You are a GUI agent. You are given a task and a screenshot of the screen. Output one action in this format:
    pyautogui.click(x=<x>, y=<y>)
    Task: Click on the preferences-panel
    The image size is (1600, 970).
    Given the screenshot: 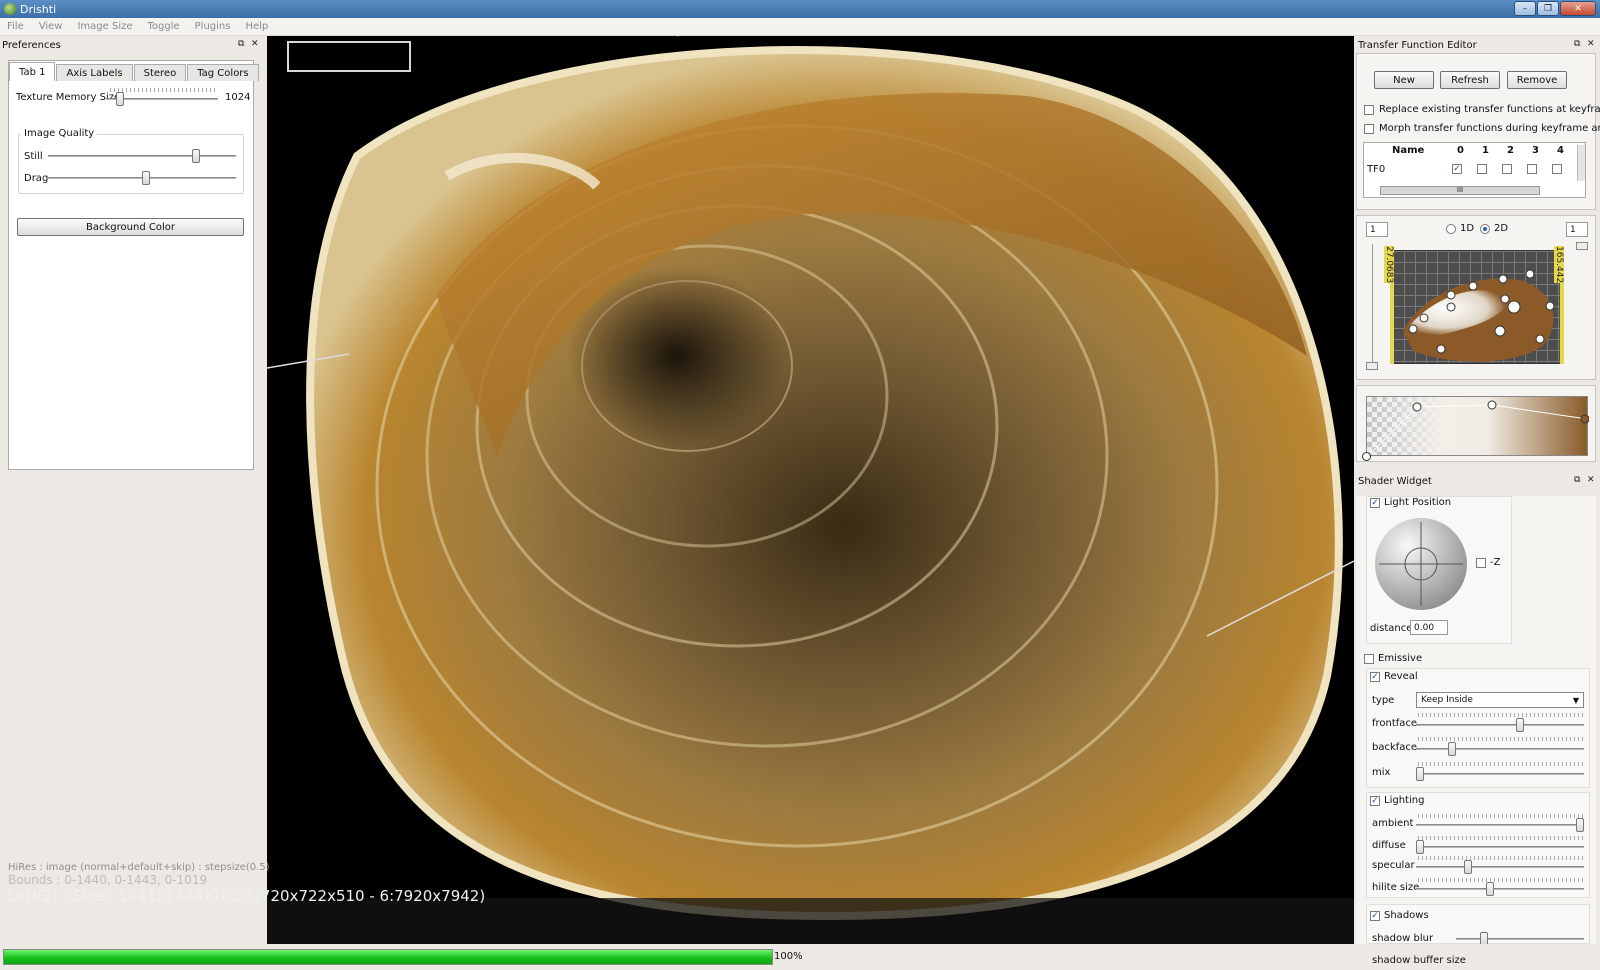 What is the action you would take?
    pyautogui.click(x=131, y=265)
    